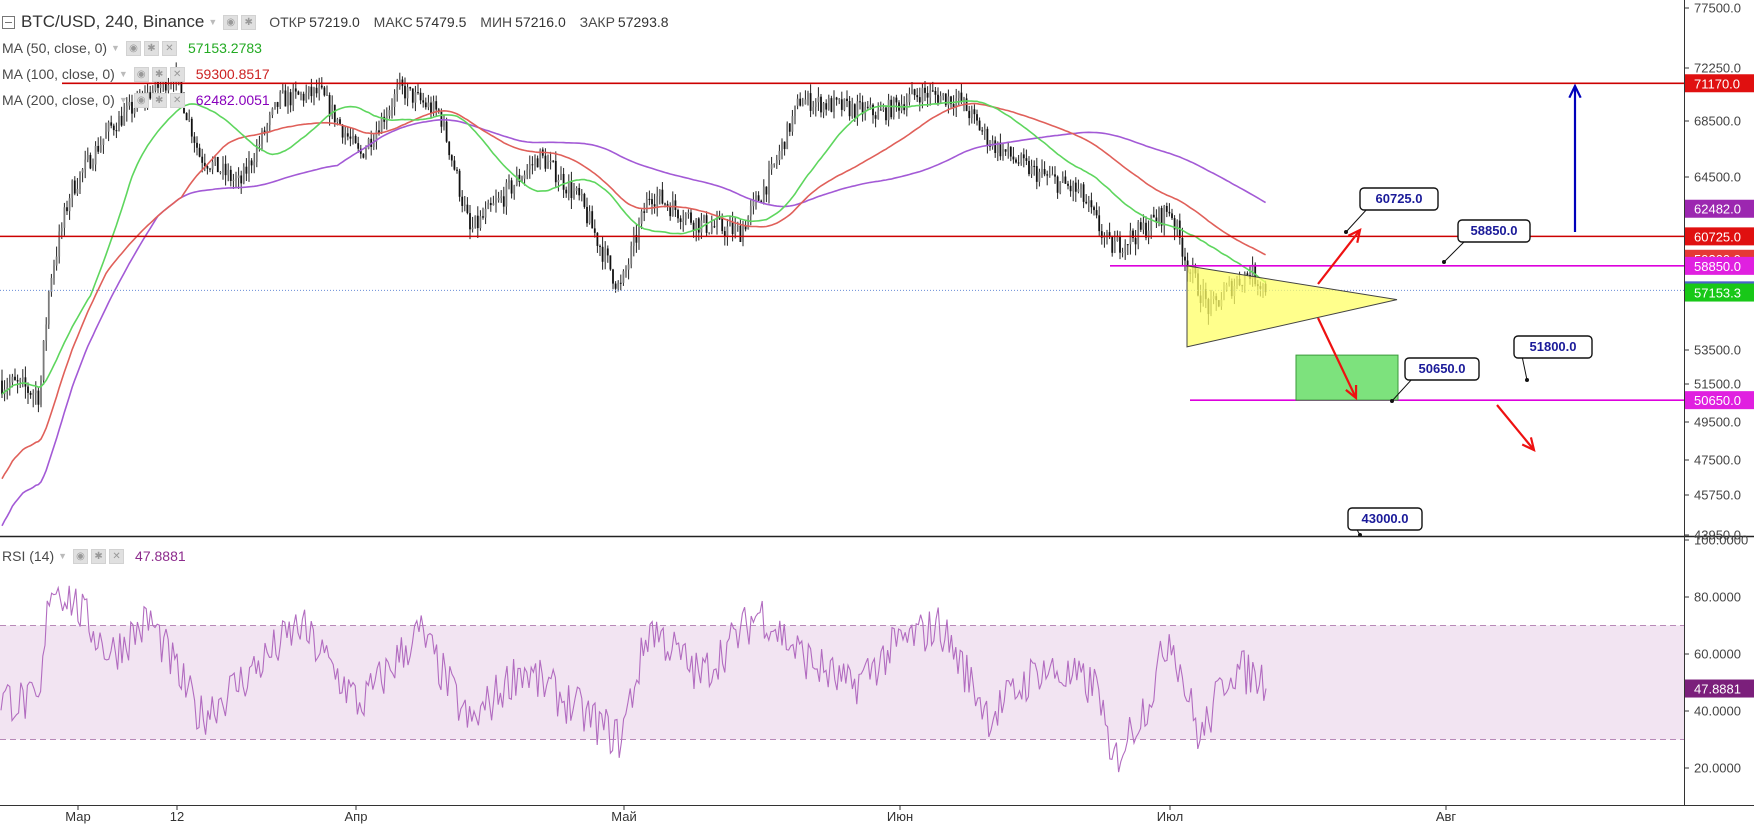  Describe the element at coordinates (334, 22) in the screenshot. I see `open-value: 57219.0` at that location.